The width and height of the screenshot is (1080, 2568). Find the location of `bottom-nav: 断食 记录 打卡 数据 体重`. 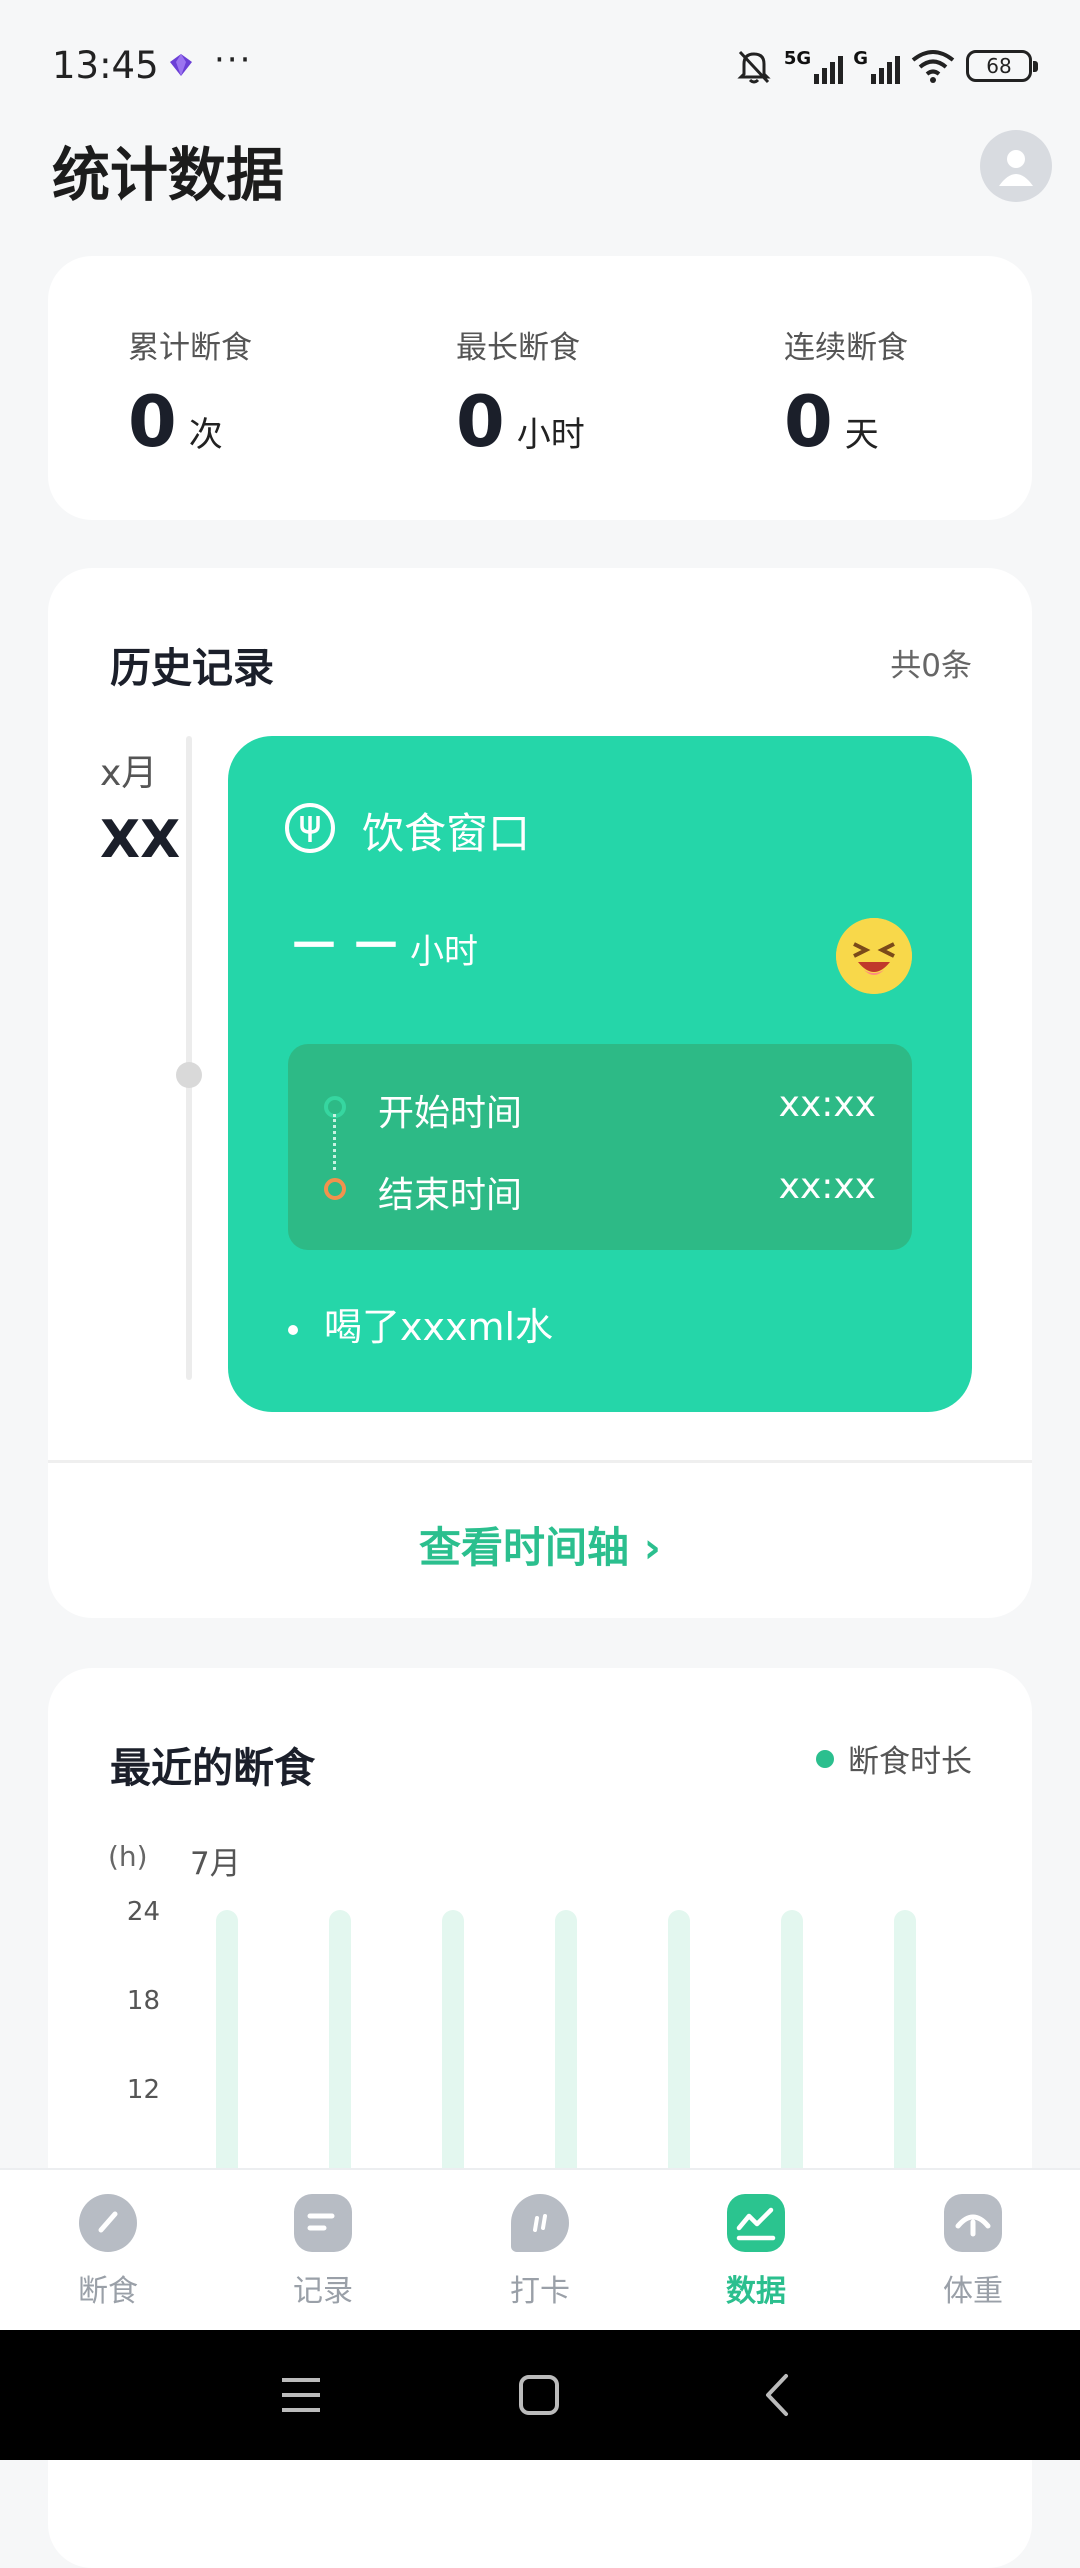

bottom-nav: 断食 记录 打卡 数据 体重 is located at coordinates (540, 2250).